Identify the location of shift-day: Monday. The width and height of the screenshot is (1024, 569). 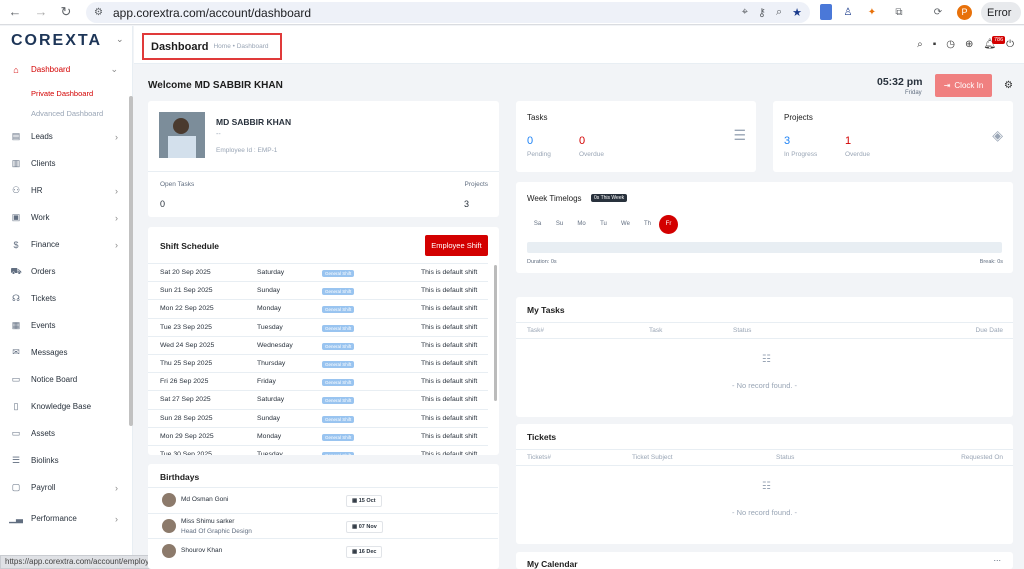
(269, 309).